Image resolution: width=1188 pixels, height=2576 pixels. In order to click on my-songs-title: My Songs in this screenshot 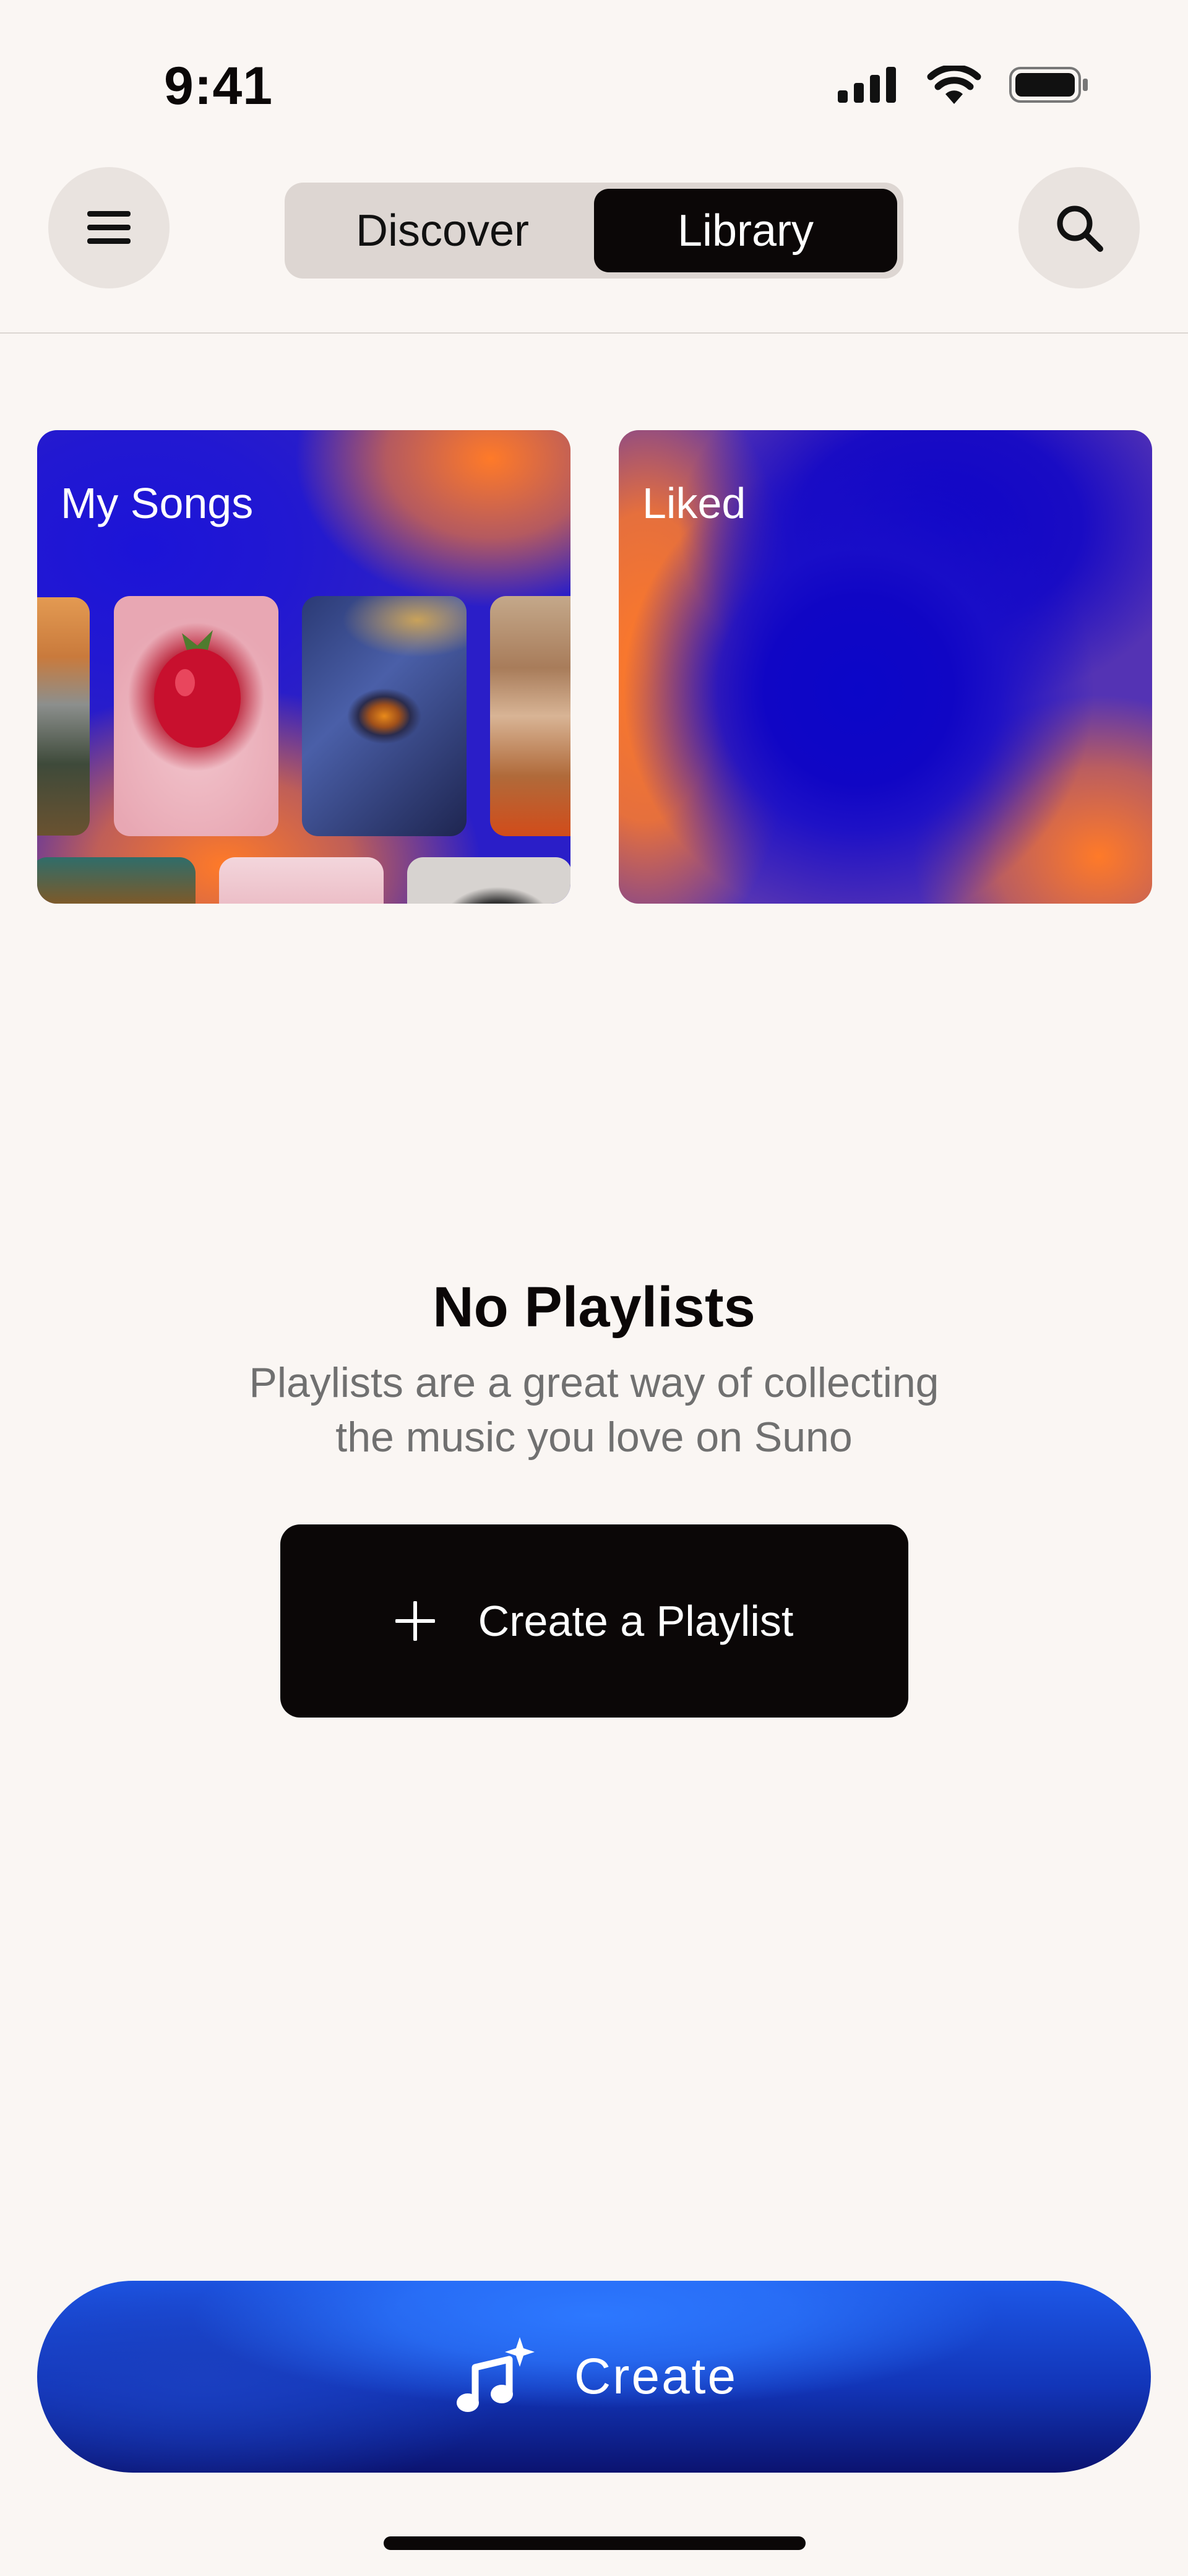, I will do `click(157, 503)`.